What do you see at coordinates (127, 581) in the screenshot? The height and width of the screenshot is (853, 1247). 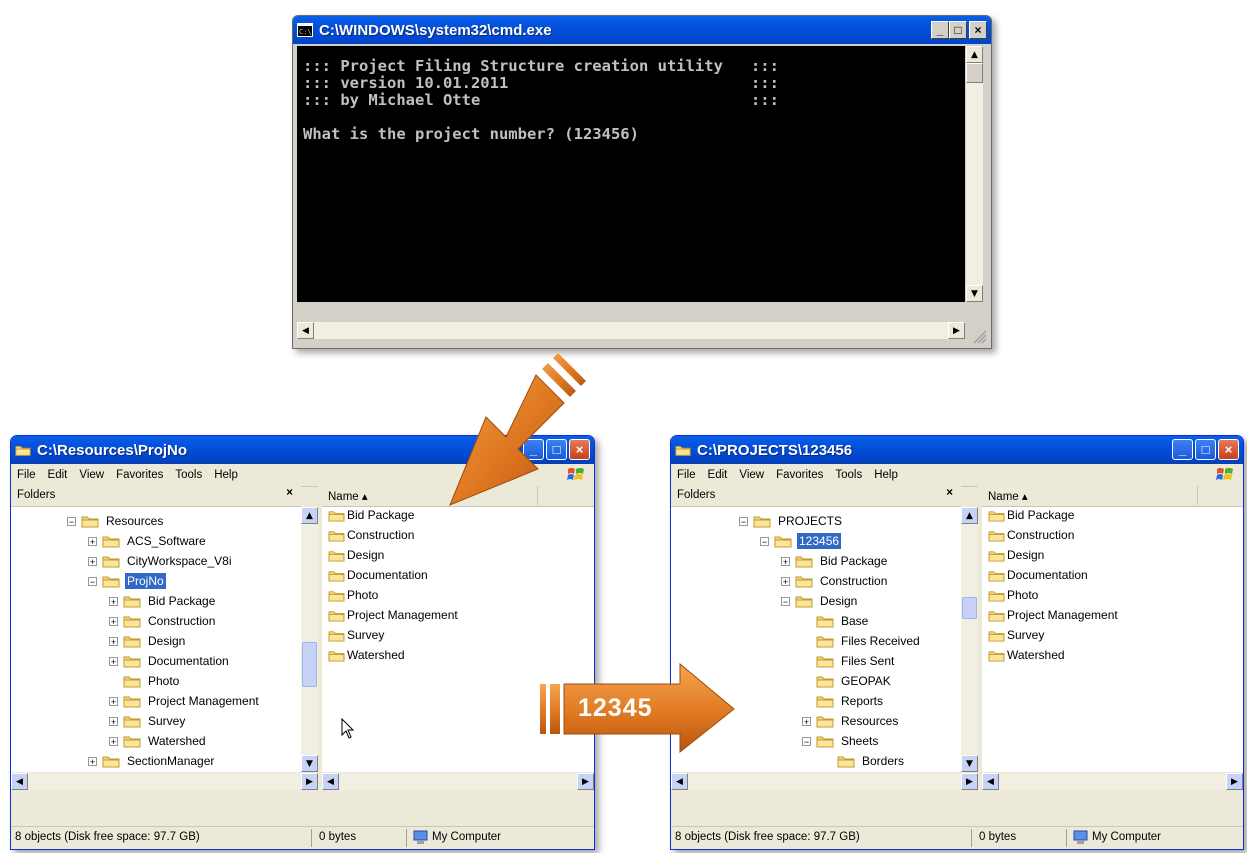 I see `tree-item: − ProjNo` at bounding box center [127, 581].